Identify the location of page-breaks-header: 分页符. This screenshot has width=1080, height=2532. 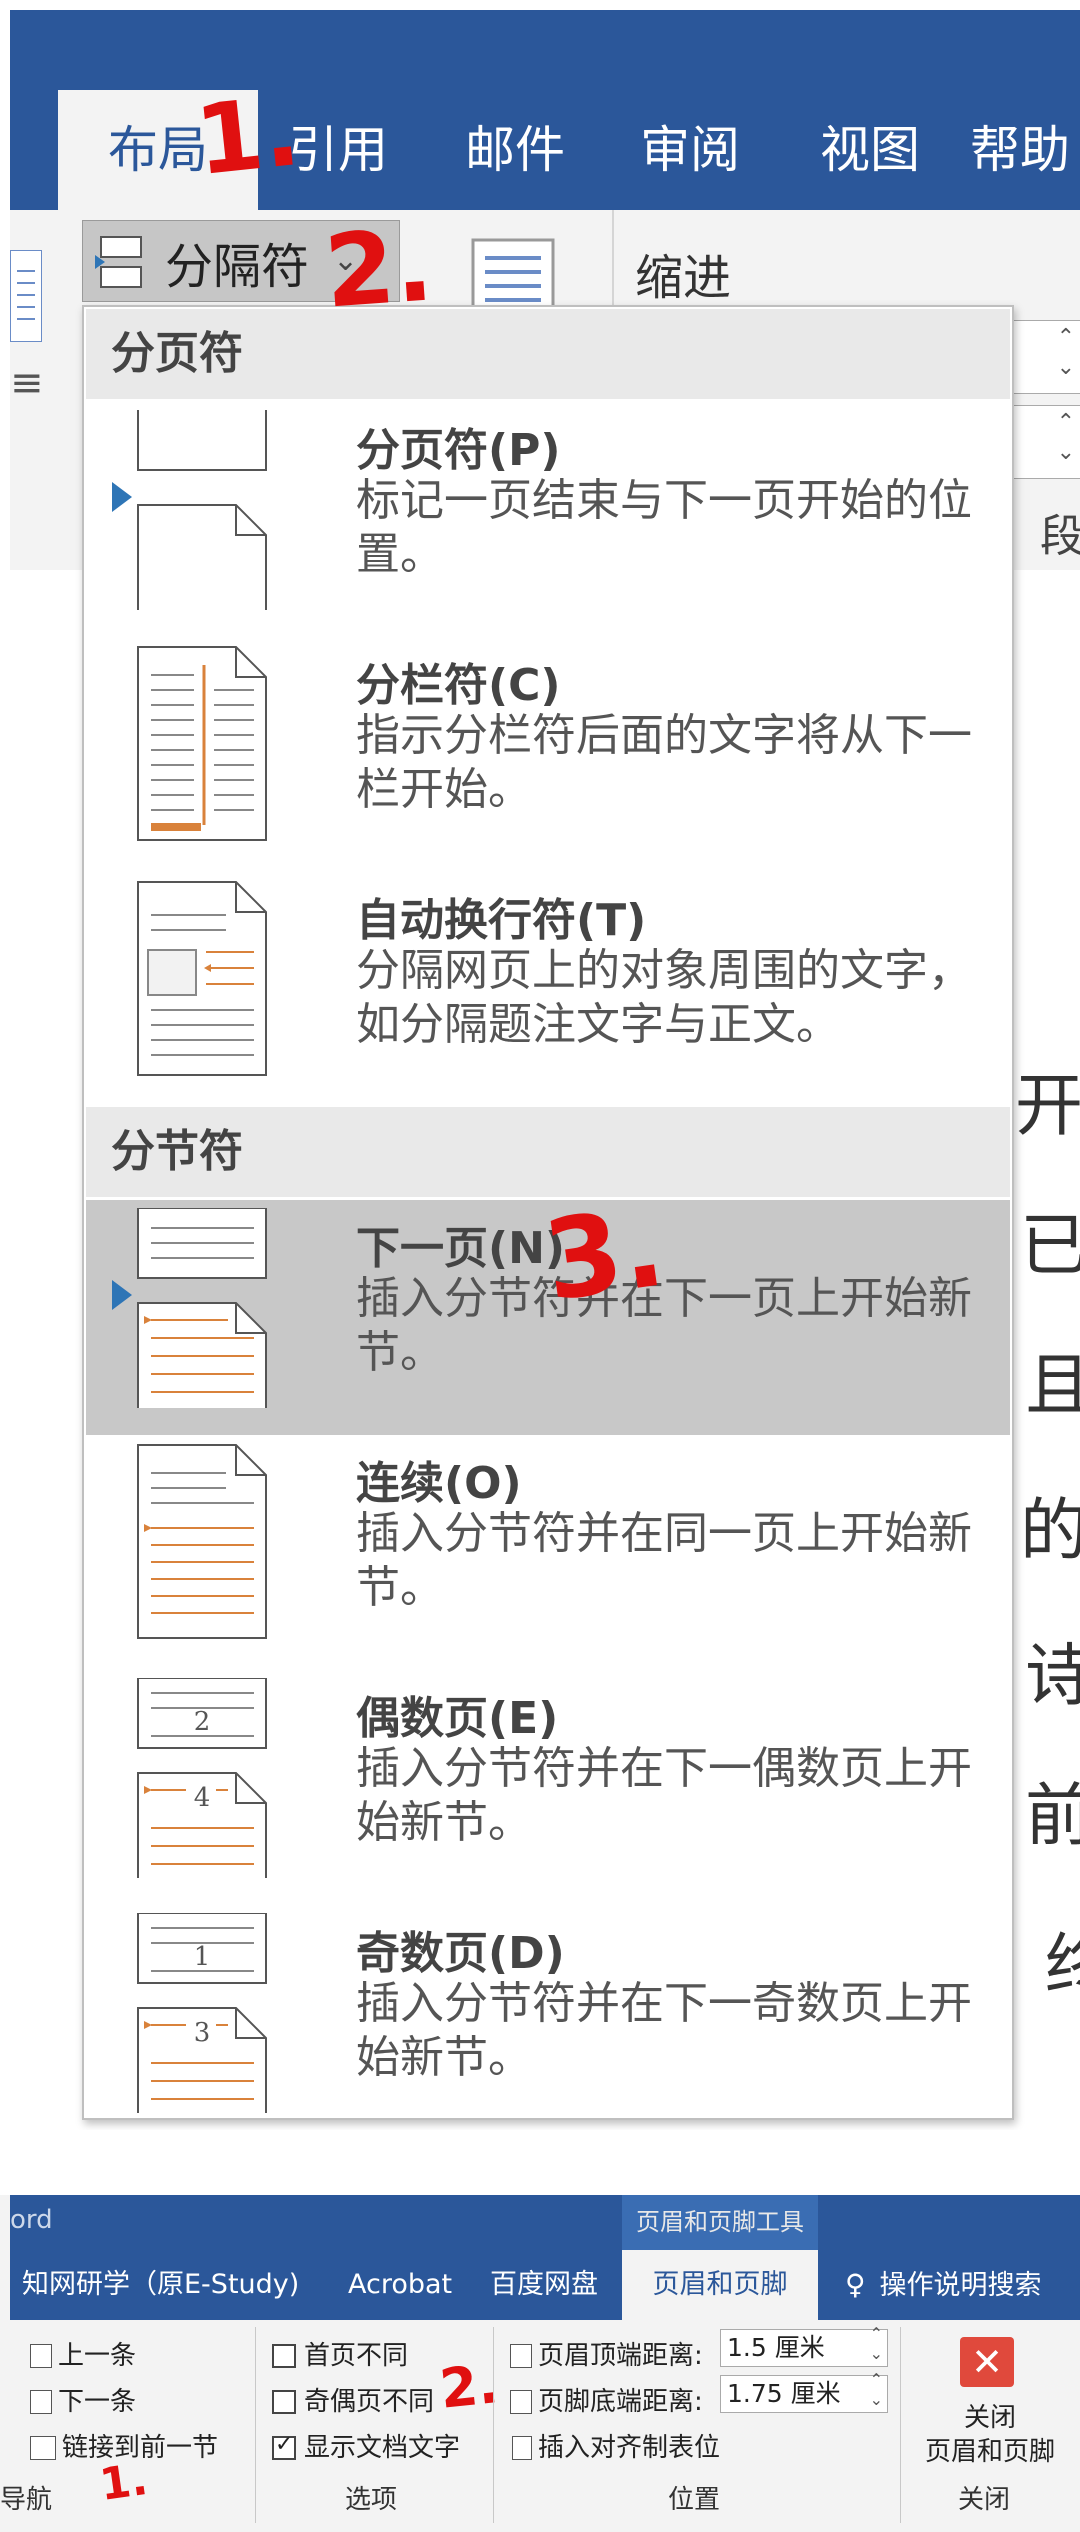
(548, 354).